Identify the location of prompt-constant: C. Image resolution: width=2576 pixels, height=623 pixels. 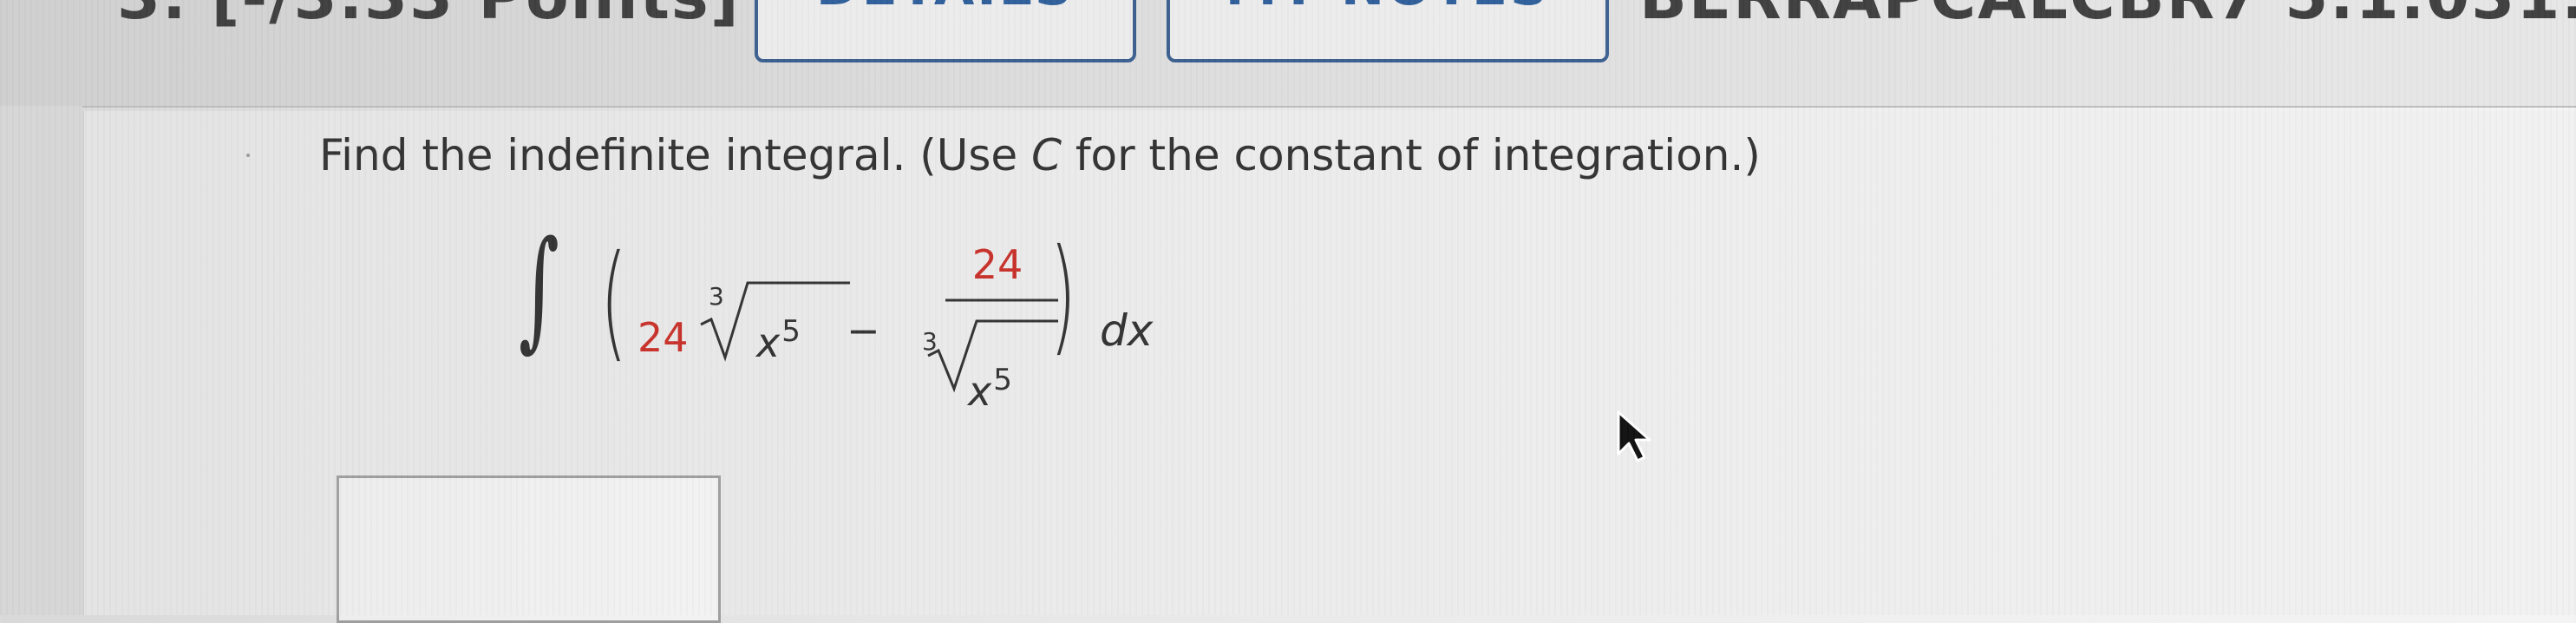
(1046, 155).